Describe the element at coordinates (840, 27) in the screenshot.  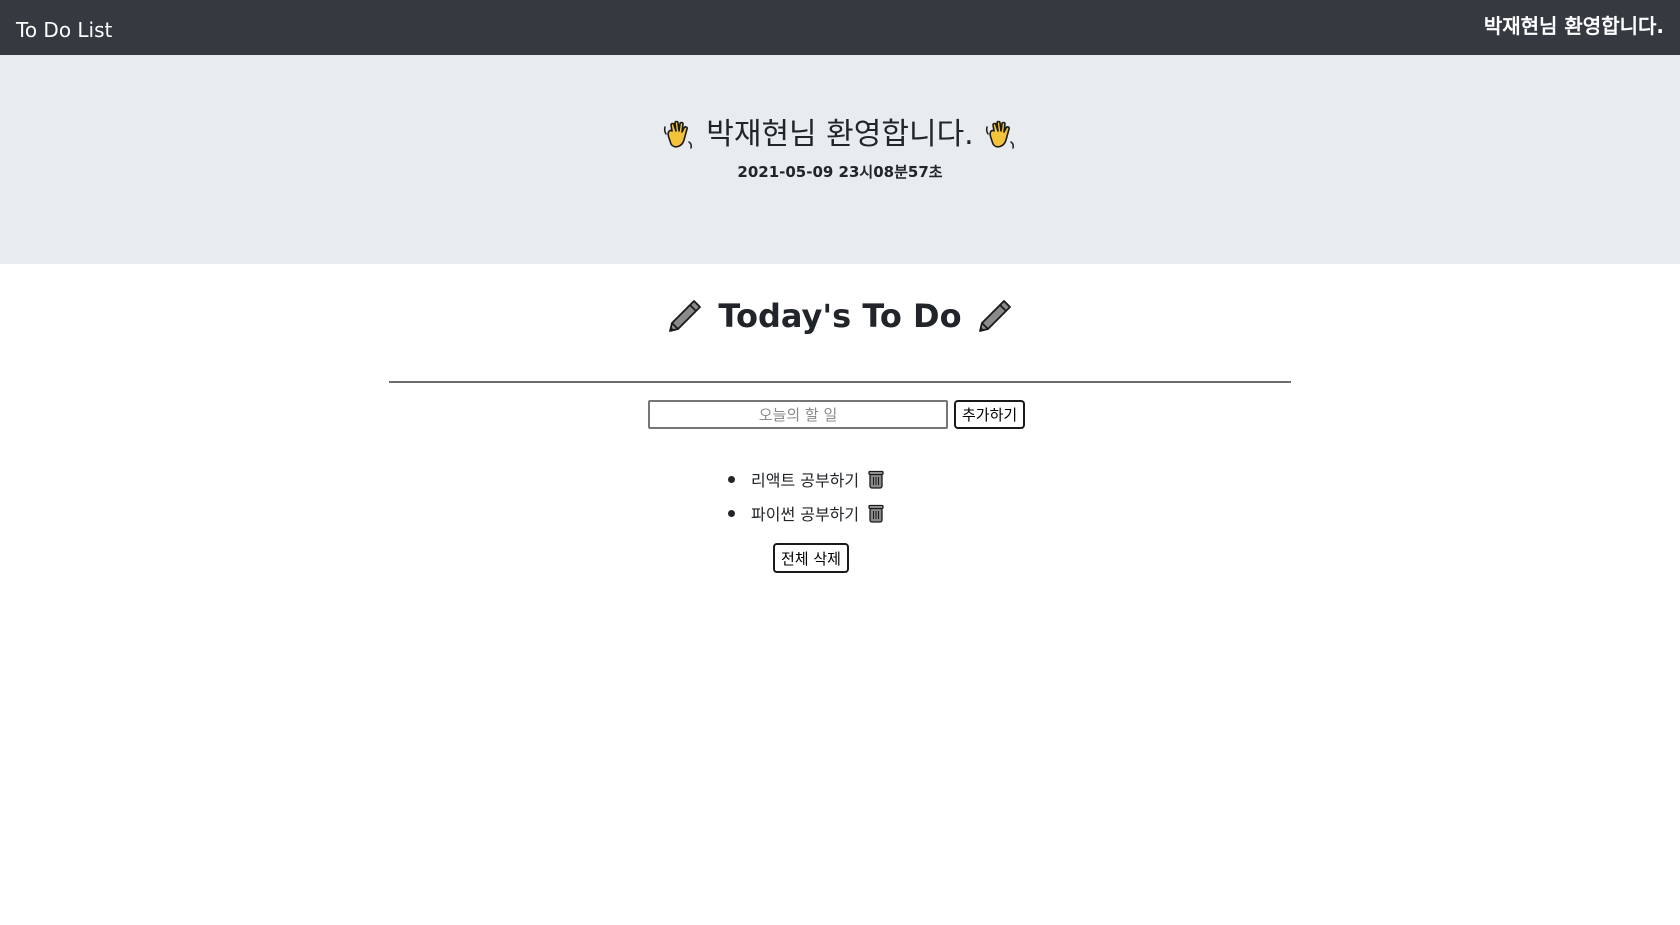
I see `top-navbar: To Do List 박재현님 환영합니다.` at that location.